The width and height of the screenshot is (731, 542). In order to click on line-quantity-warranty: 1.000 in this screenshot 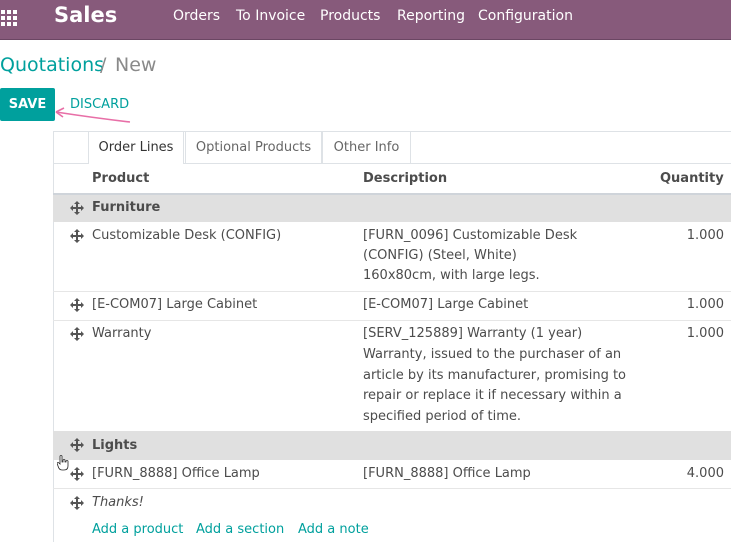, I will do `click(684, 333)`.